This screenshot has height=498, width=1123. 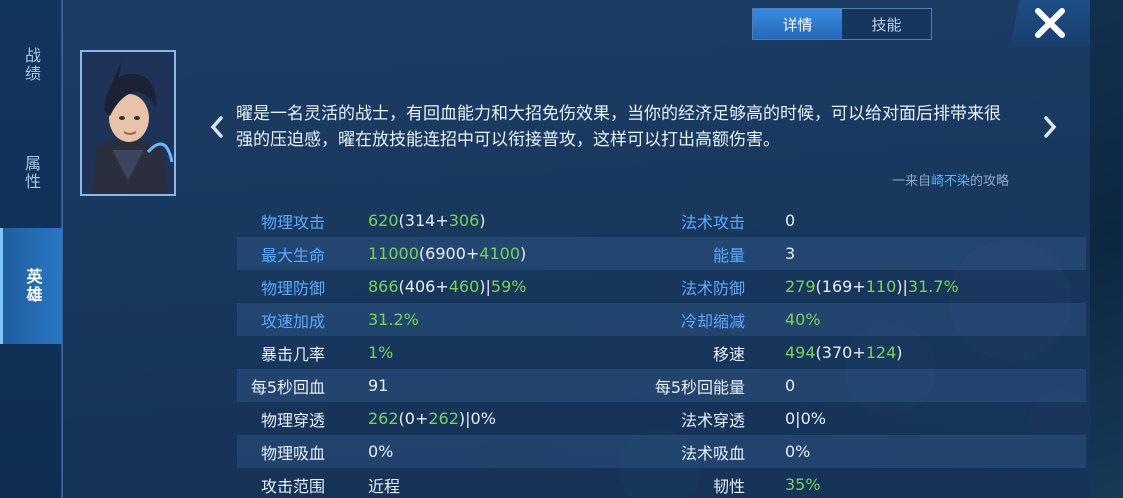 What do you see at coordinates (661, 253) in the screenshot?
I see `stat-row: 最大生命 11000(6900+4100) 能量 3` at bounding box center [661, 253].